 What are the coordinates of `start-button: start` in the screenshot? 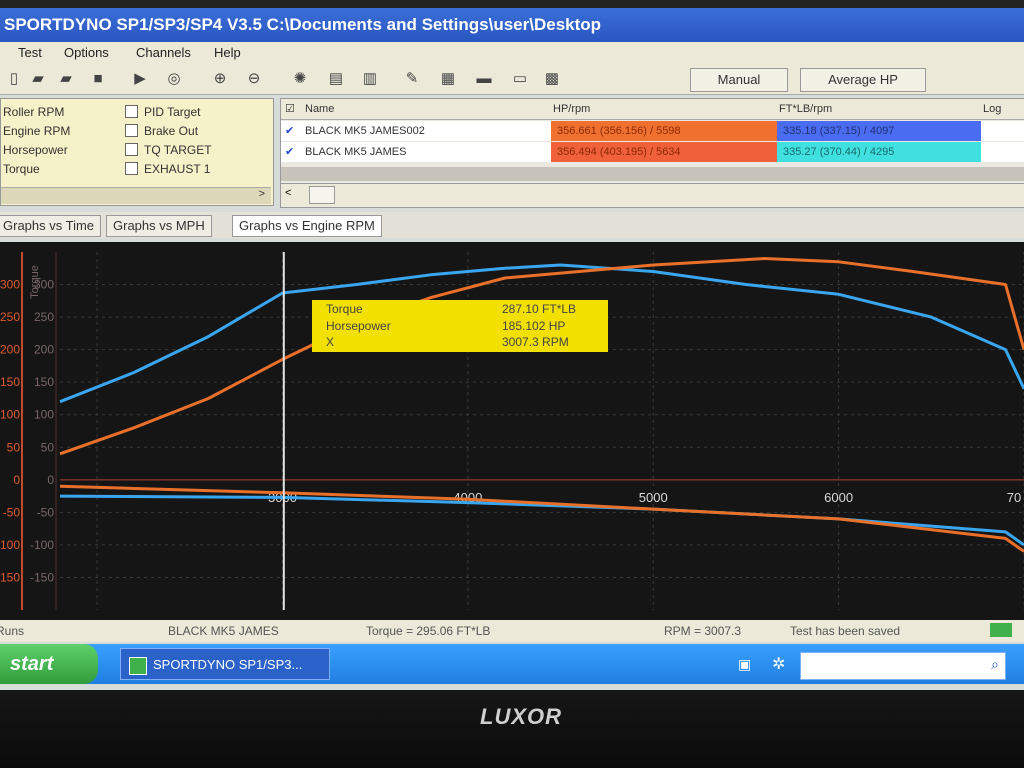 It's located at (49, 664).